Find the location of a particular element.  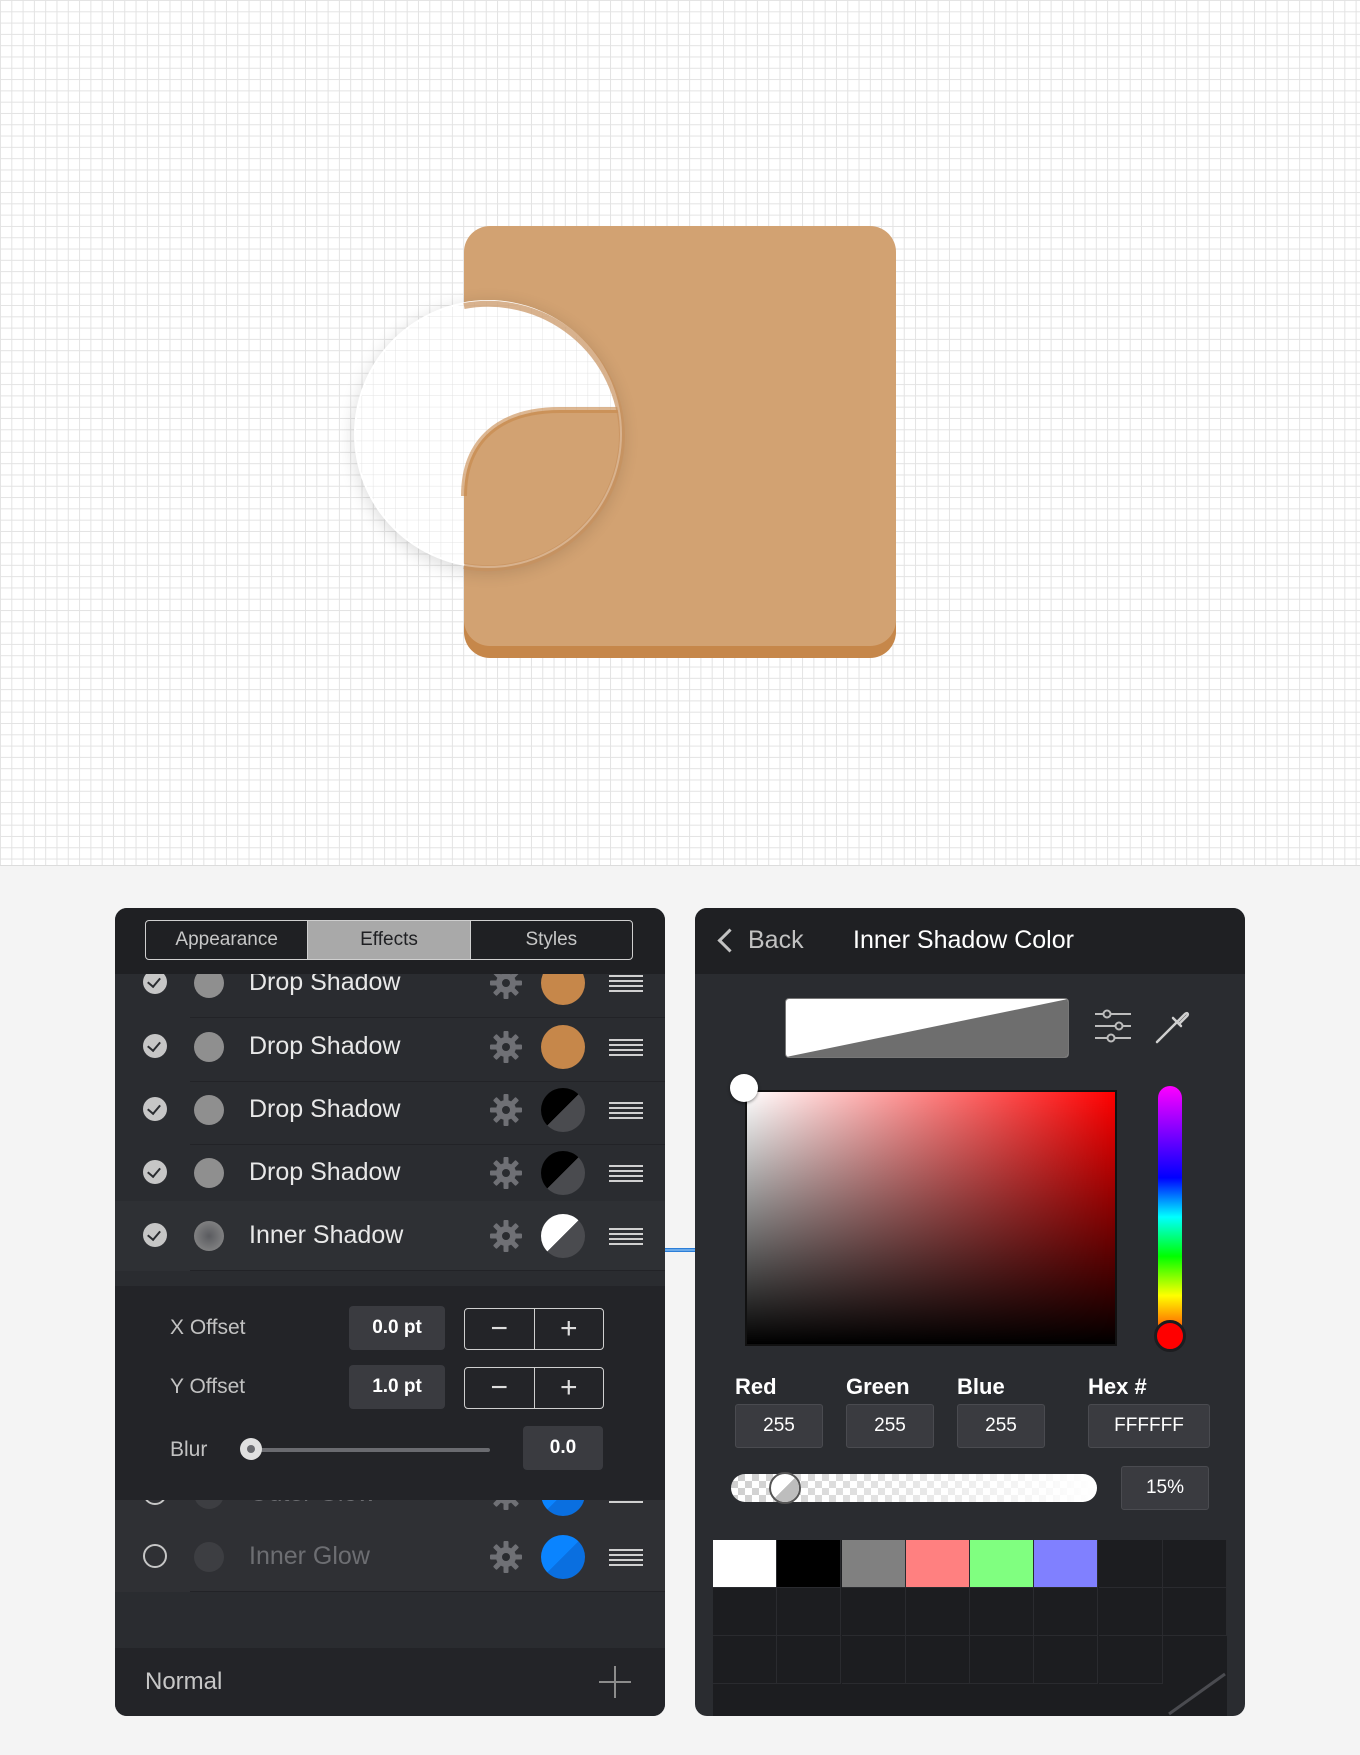

red-label: Red is located at coordinates (756, 1386).